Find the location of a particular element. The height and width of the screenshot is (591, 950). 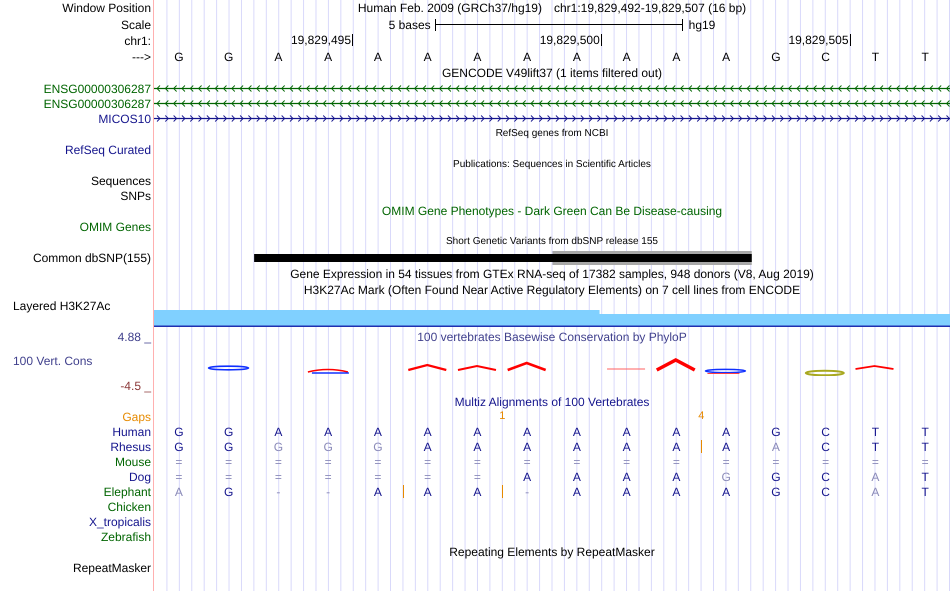

base-letter: G is located at coordinates (229, 57).